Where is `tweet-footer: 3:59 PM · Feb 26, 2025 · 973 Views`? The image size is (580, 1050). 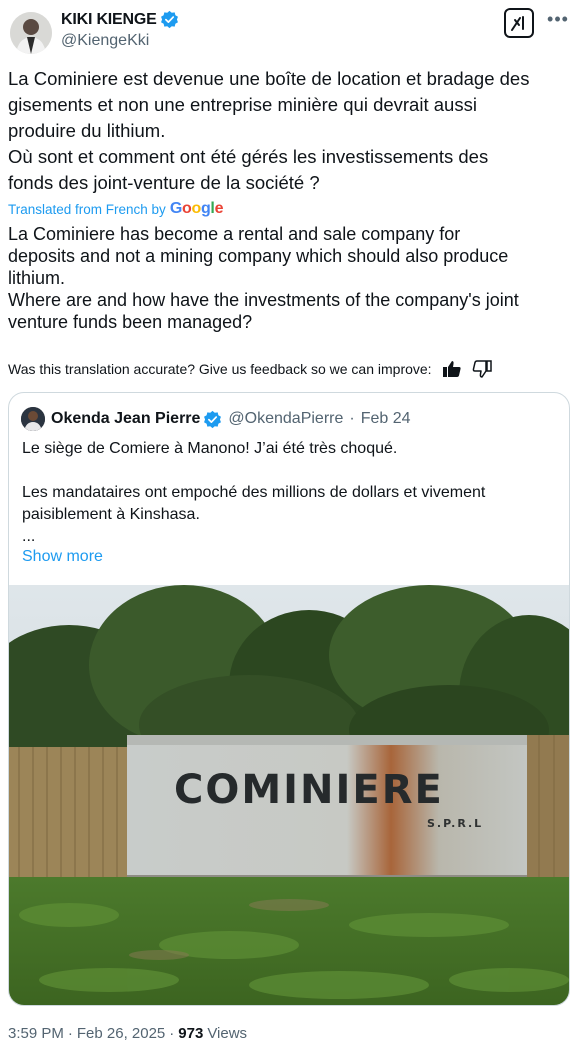 tweet-footer: 3:59 PM · Feb 26, 2025 · 973 Views is located at coordinates (127, 1033).